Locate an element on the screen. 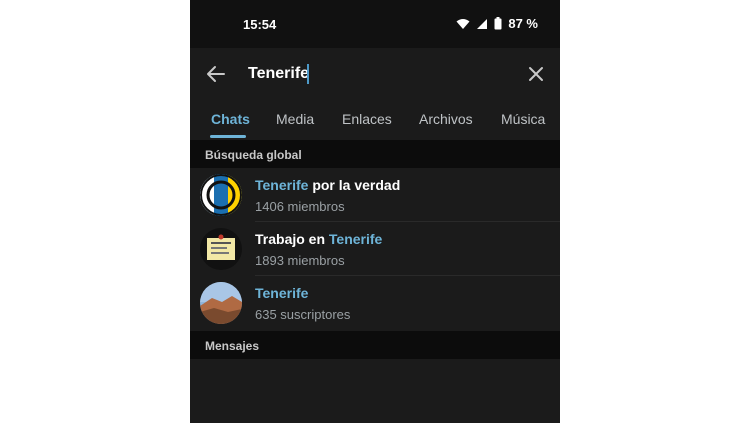 This screenshot has height=423, width=750. signal-icon is located at coordinates (482, 23).